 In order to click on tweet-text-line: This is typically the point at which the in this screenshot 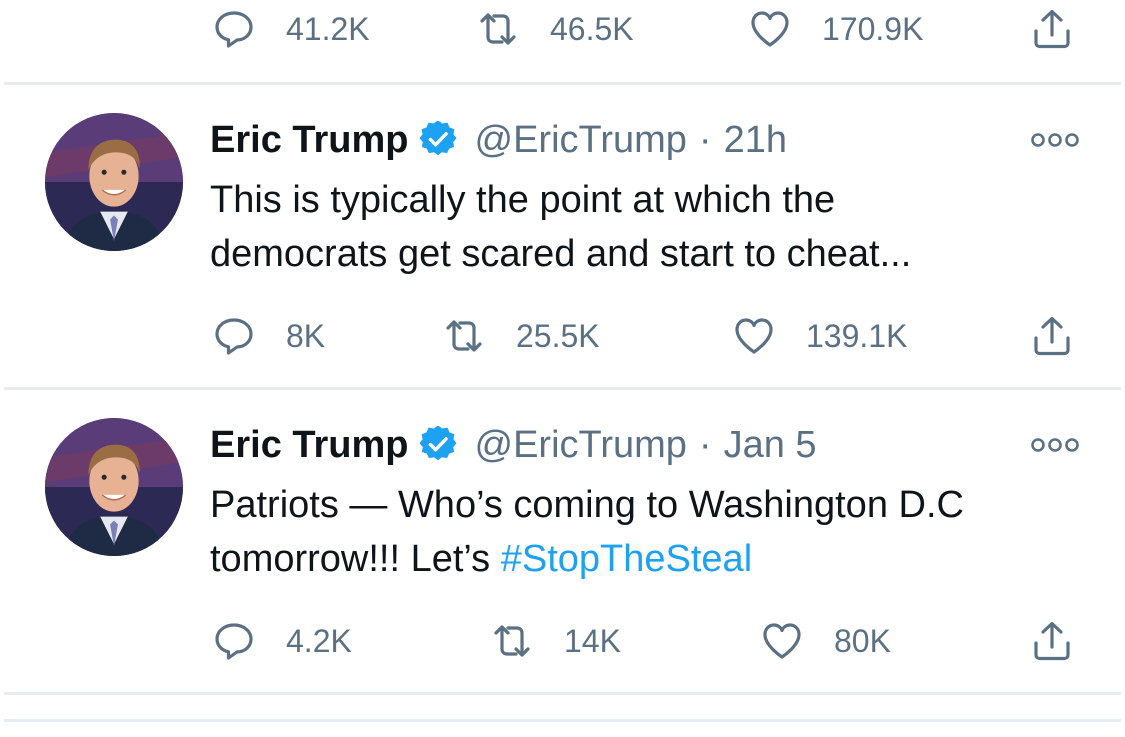, I will do `click(523, 200)`.